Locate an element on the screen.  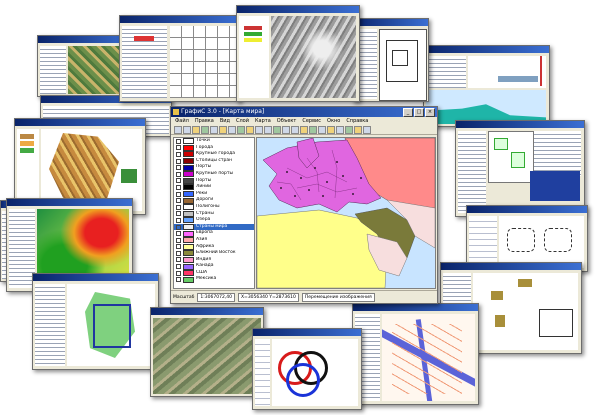
menu-edit: Правка is located at coordinates (204, 121).